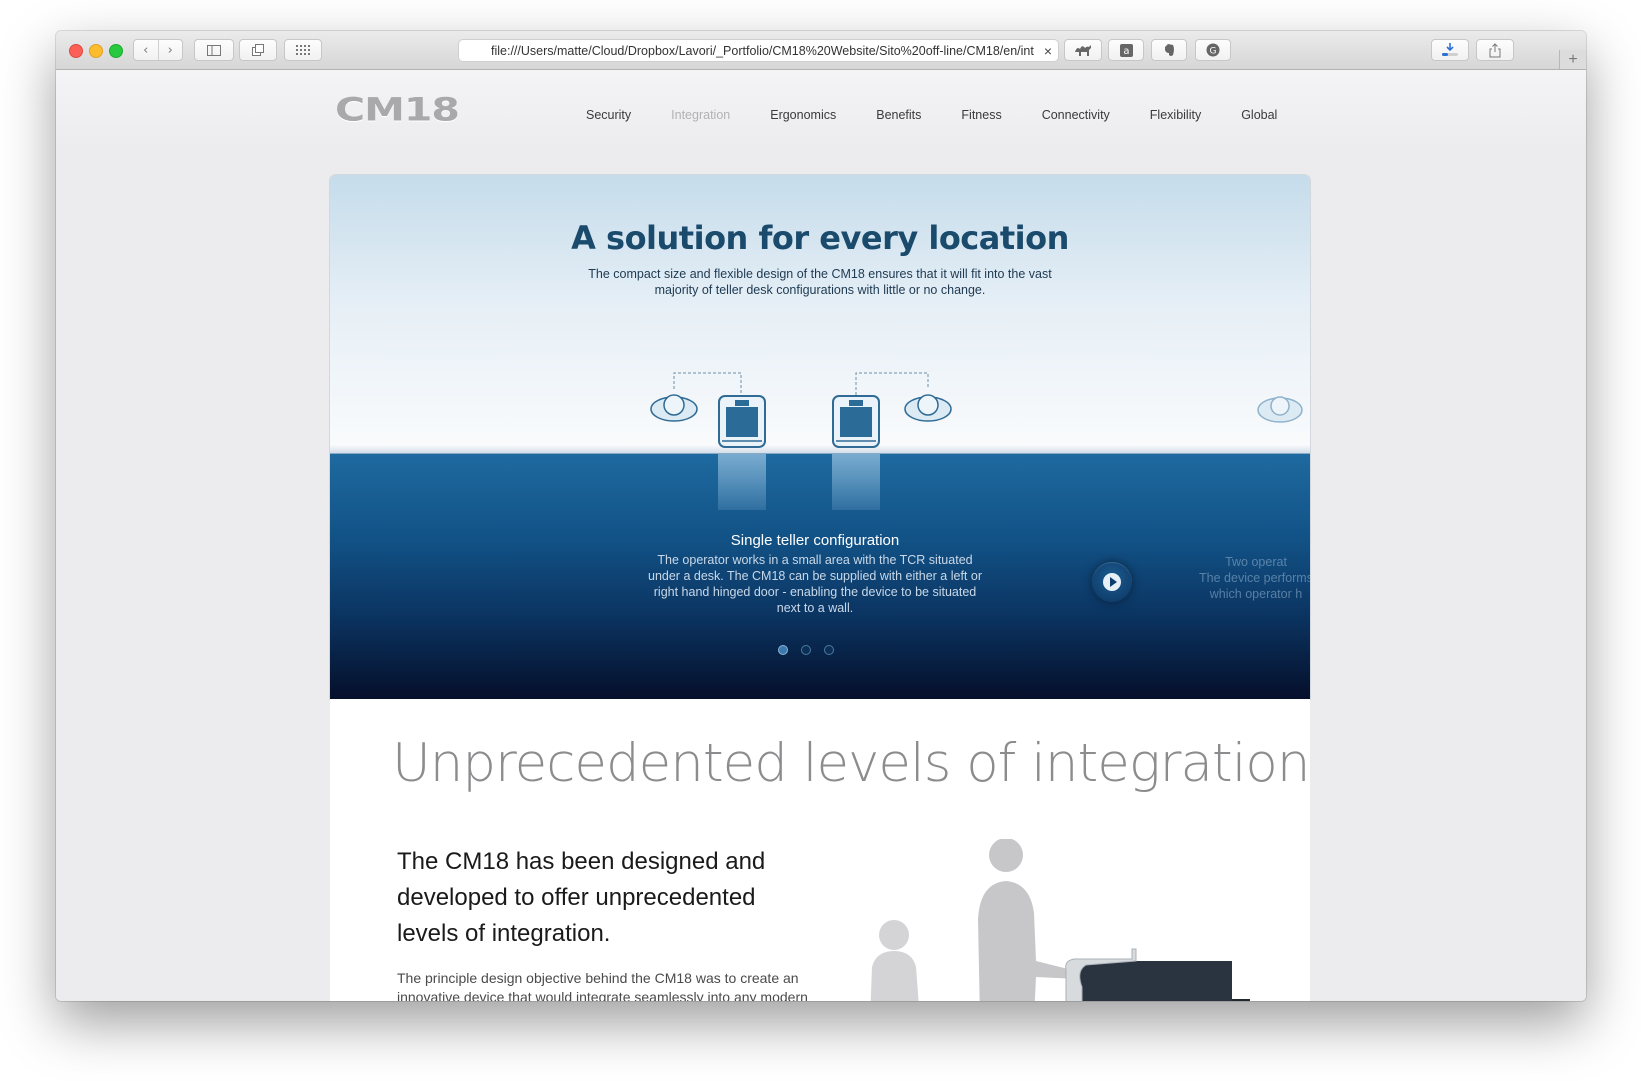 The image size is (1641, 1081). What do you see at coordinates (815, 540) in the screenshot?
I see `slide-title: Single teller configuration` at bounding box center [815, 540].